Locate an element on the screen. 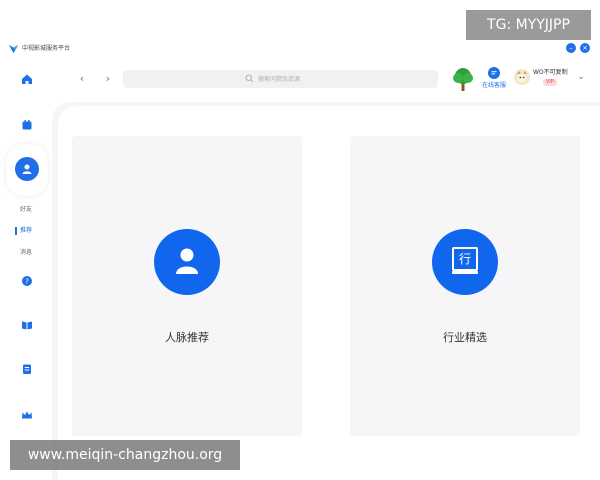 The height and width of the screenshot is (480, 600). search-icon is located at coordinates (249, 78).